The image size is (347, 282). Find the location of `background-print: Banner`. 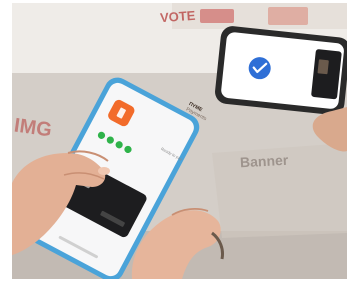

background-print: Banner is located at coordinates (264, 161).